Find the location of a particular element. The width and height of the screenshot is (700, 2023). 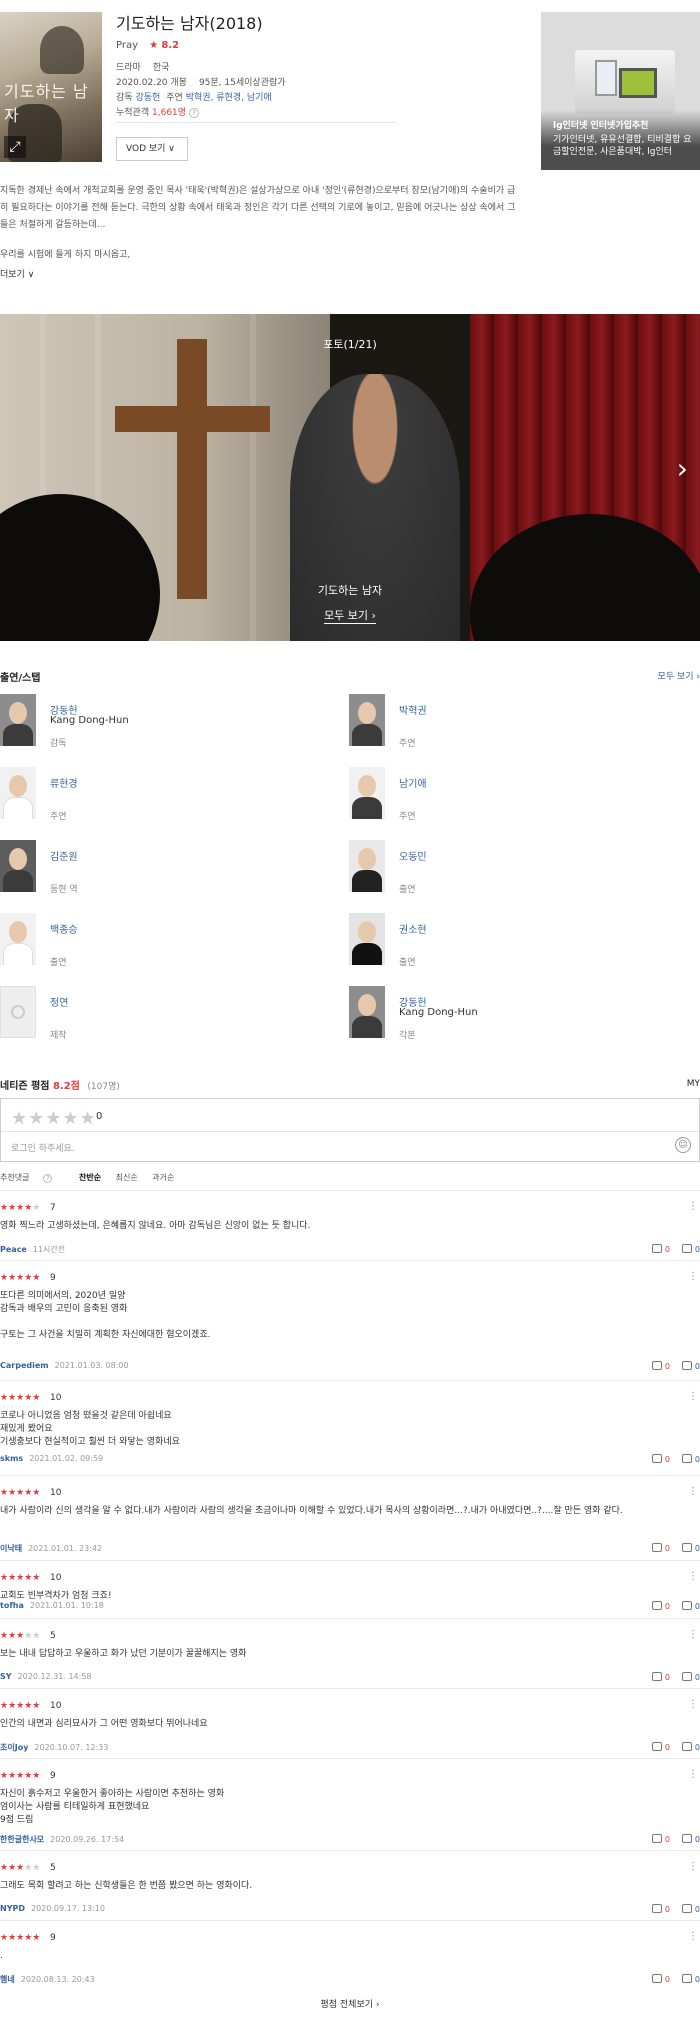

review-author: tofha 2021.01.01. 10:18 is located at coordinates (52, 1605).